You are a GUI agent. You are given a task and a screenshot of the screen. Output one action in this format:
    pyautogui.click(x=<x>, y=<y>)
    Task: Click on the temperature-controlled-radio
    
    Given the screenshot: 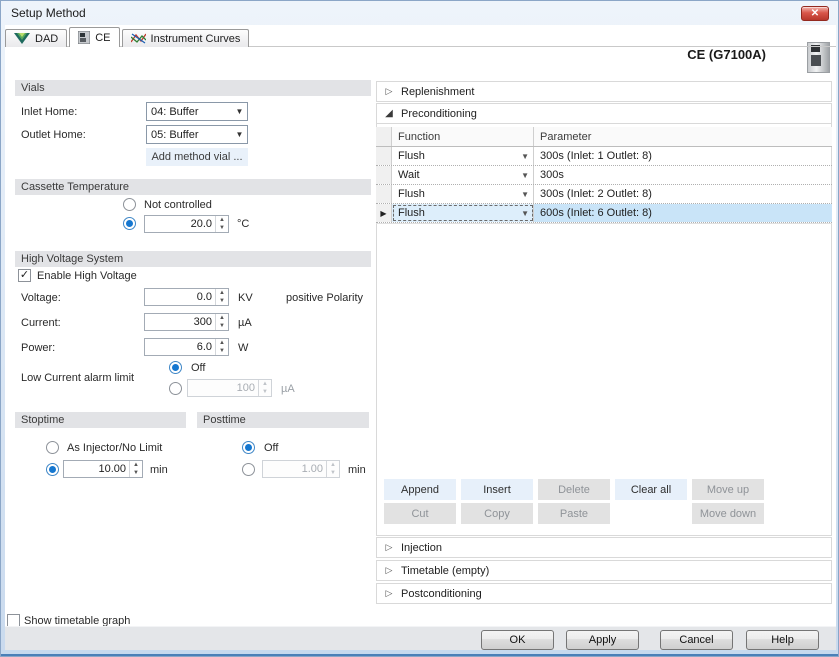 What is the action you would take?
    pyautogui.click(x=129, y=223)
    